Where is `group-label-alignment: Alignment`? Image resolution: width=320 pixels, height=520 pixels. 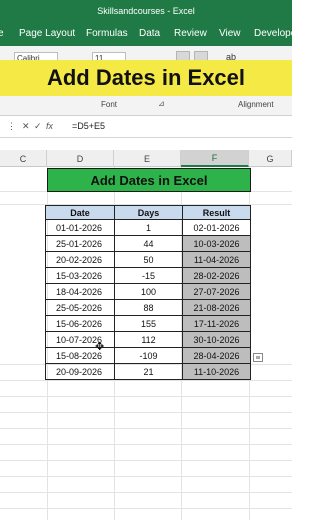
group-label-alignment: Alignment is located at coordinates (256, 104).